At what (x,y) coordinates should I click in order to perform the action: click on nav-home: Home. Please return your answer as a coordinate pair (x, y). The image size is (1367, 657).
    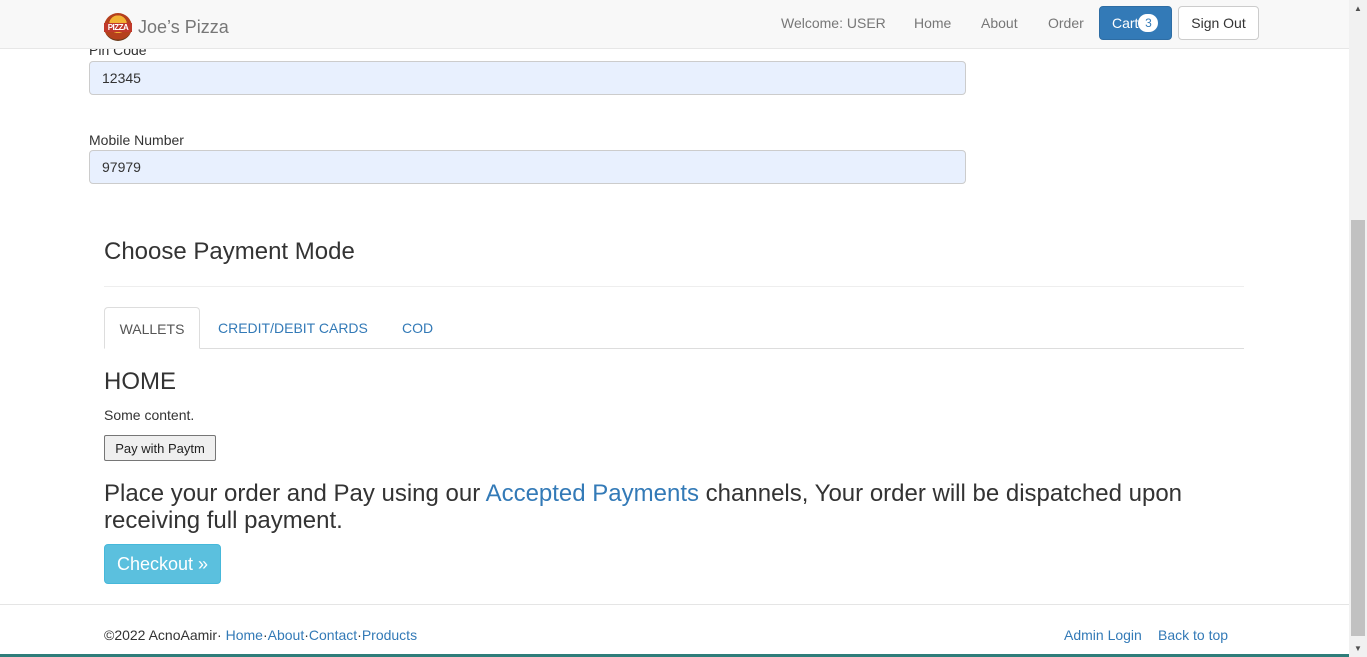
    Looking at the image, I should click on (932, 23).